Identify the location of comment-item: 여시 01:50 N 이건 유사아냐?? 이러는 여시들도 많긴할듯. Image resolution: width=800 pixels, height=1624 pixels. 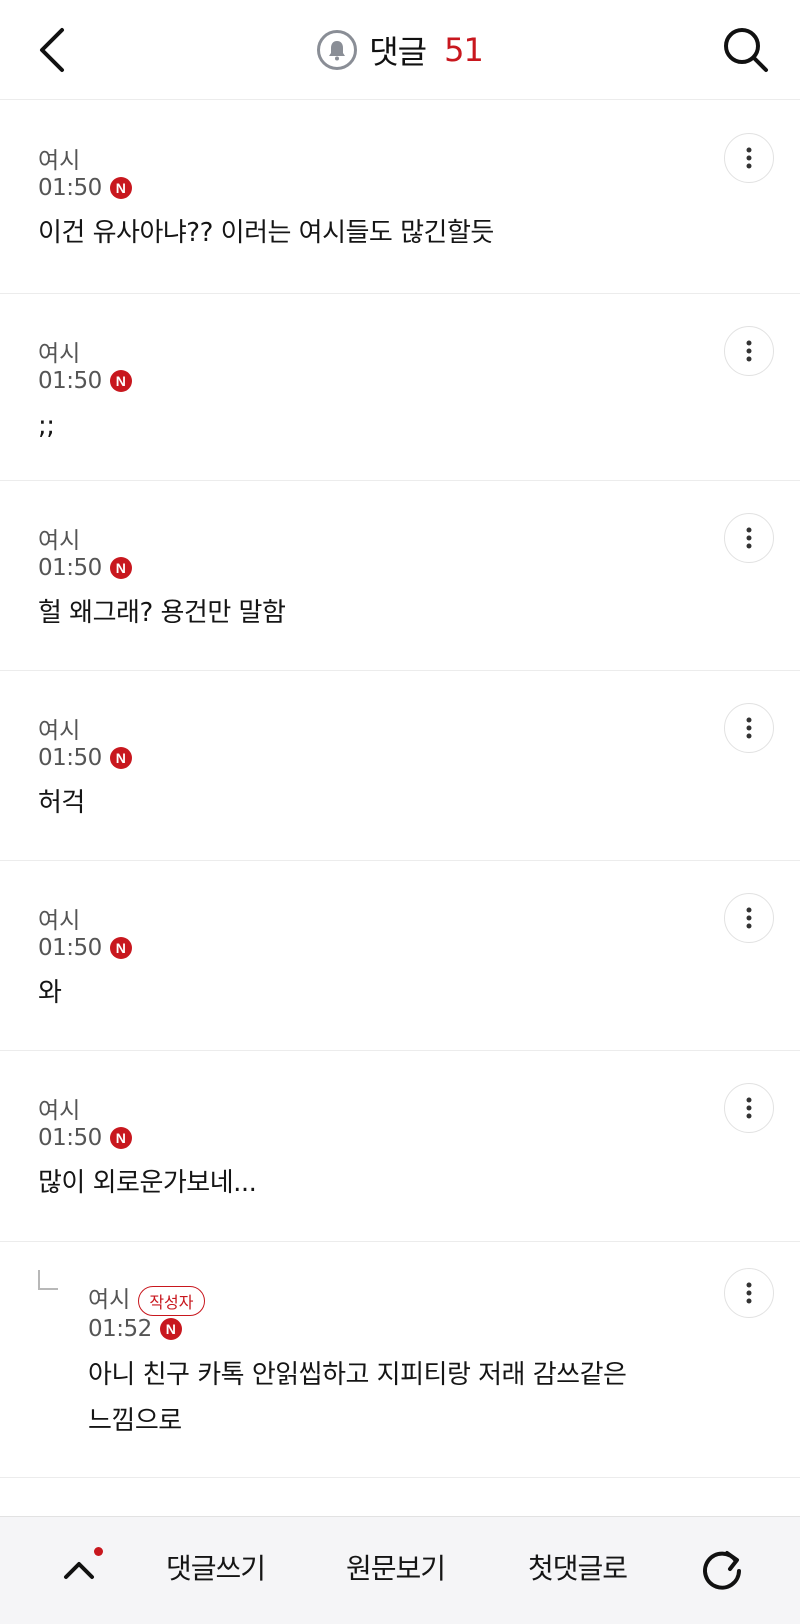
(400, 197).